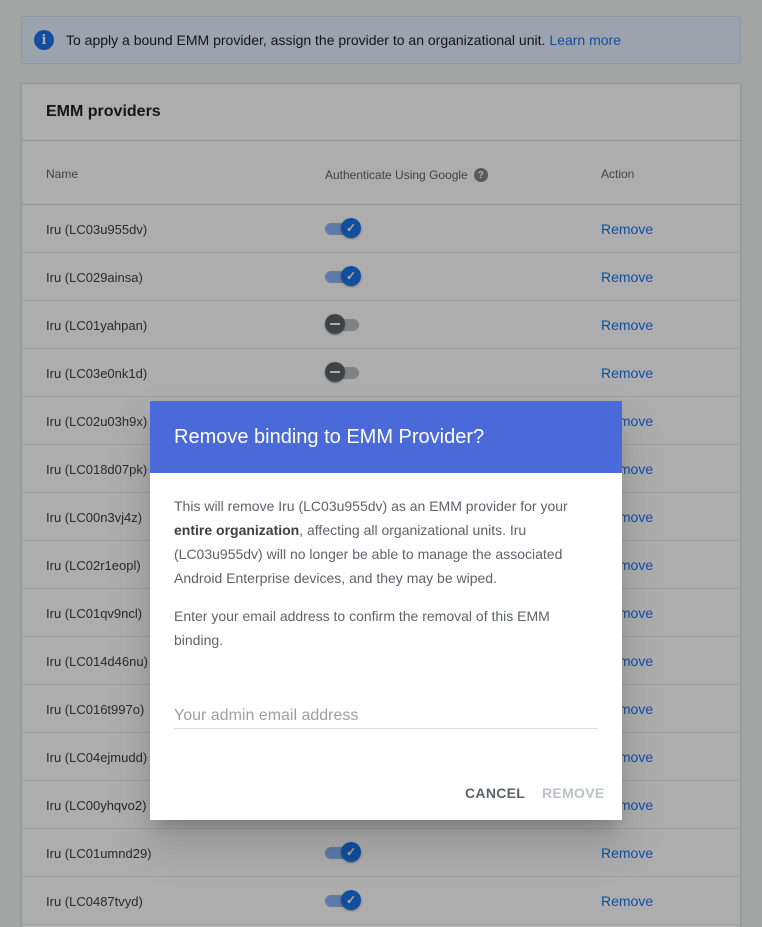 This screenshot has width=762, height=927. I want to click on remove-button: REMOVE, so click(573, 793).